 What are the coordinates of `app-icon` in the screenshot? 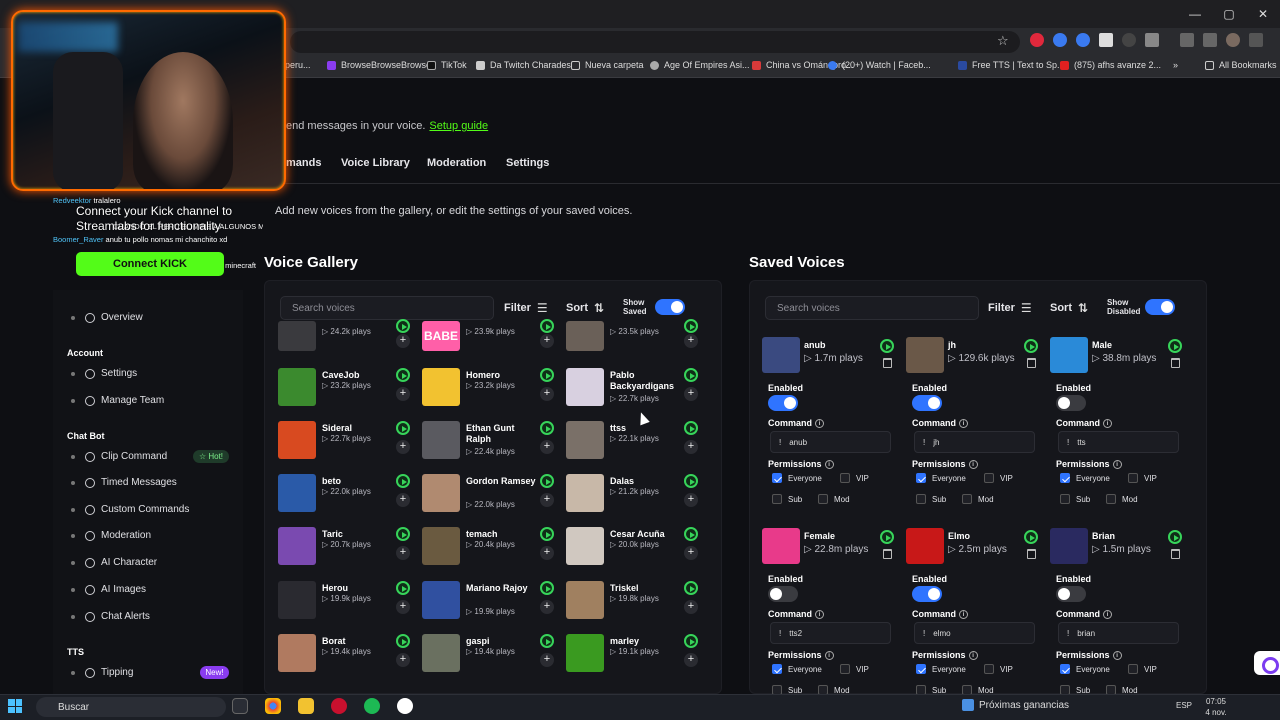 It's located at (339, 706).